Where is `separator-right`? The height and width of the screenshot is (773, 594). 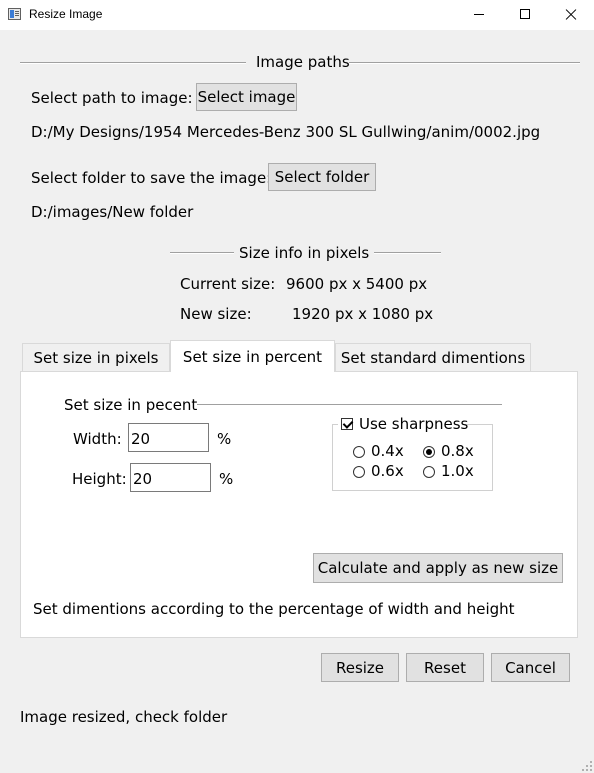
separator-right is located at coordinates (464, 63).